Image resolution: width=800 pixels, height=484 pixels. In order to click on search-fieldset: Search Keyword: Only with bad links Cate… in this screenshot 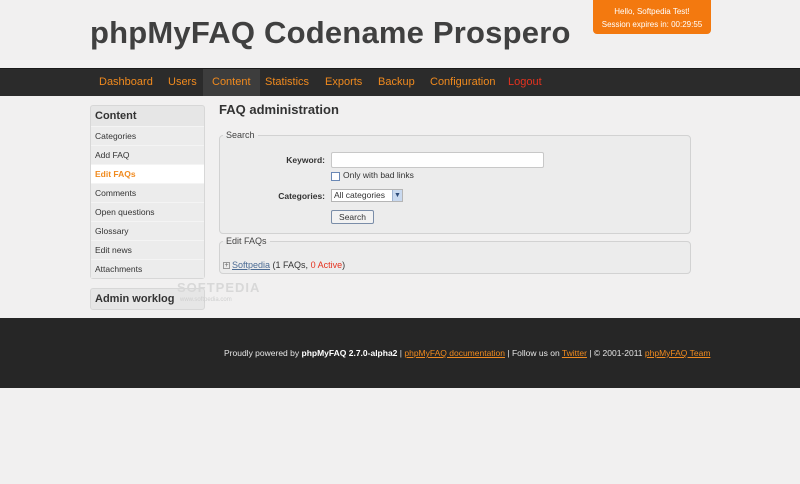, I will do `click(455, 182)`.